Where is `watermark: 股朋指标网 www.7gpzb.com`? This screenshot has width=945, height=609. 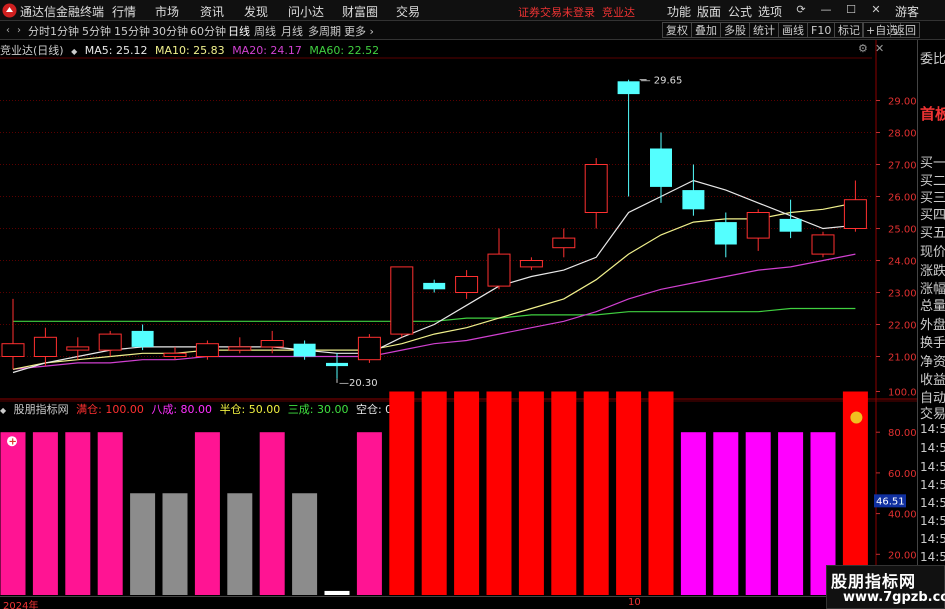
watermark: 股朋指标网 www.7gpzb.com is located at coordinates (885, 587).